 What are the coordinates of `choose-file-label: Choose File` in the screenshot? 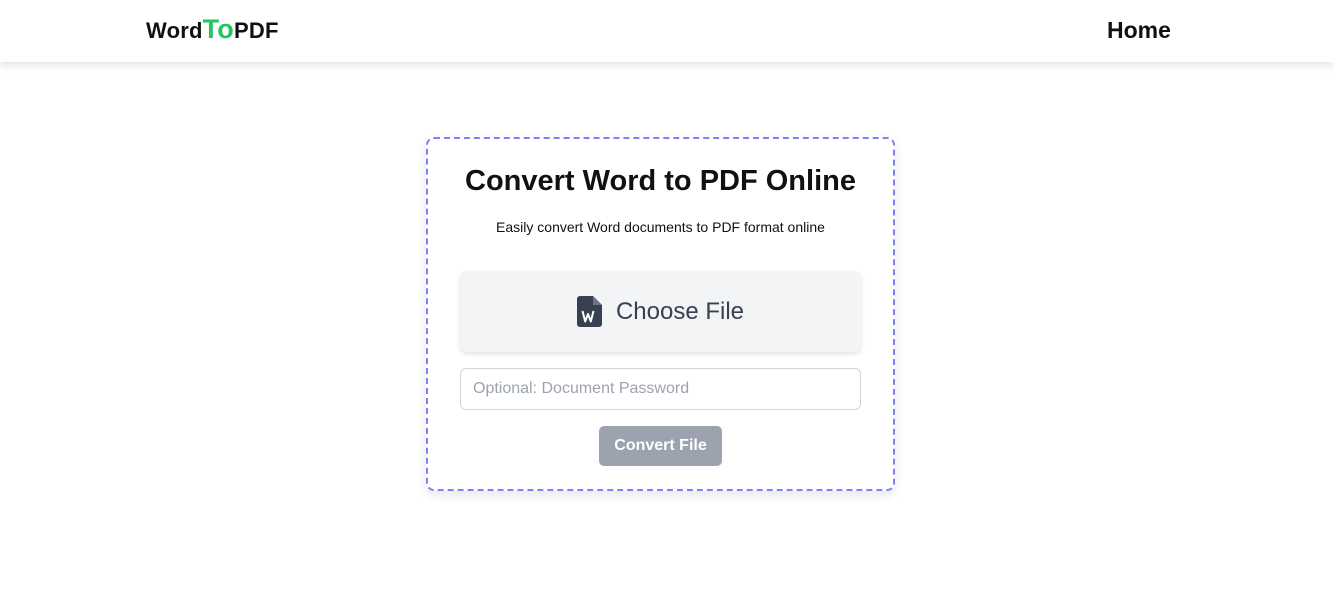 It's located at (680, 311).